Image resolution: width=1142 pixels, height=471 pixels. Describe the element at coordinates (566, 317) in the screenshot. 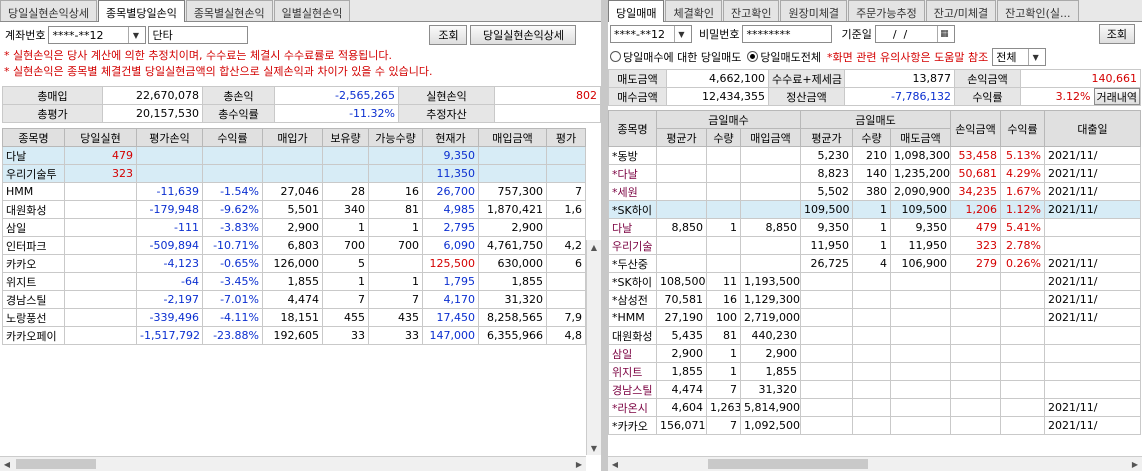

I see `table-cell: 7,9` at that location.